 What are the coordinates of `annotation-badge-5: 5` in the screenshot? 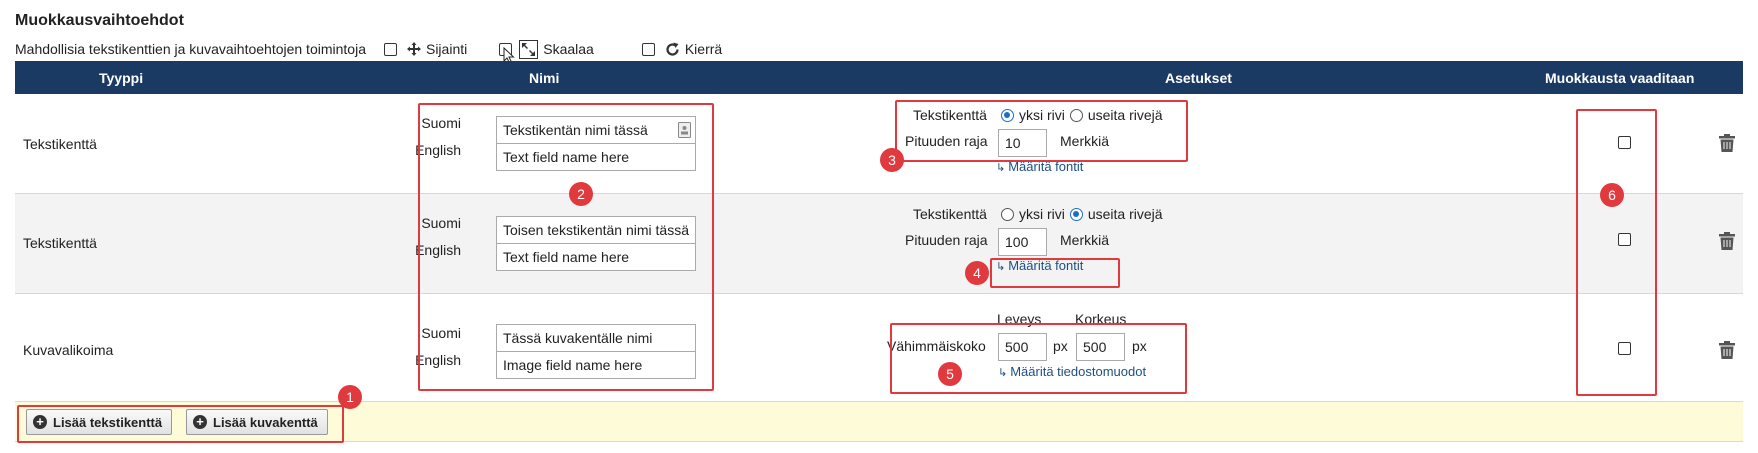 It's located at (950, 374).